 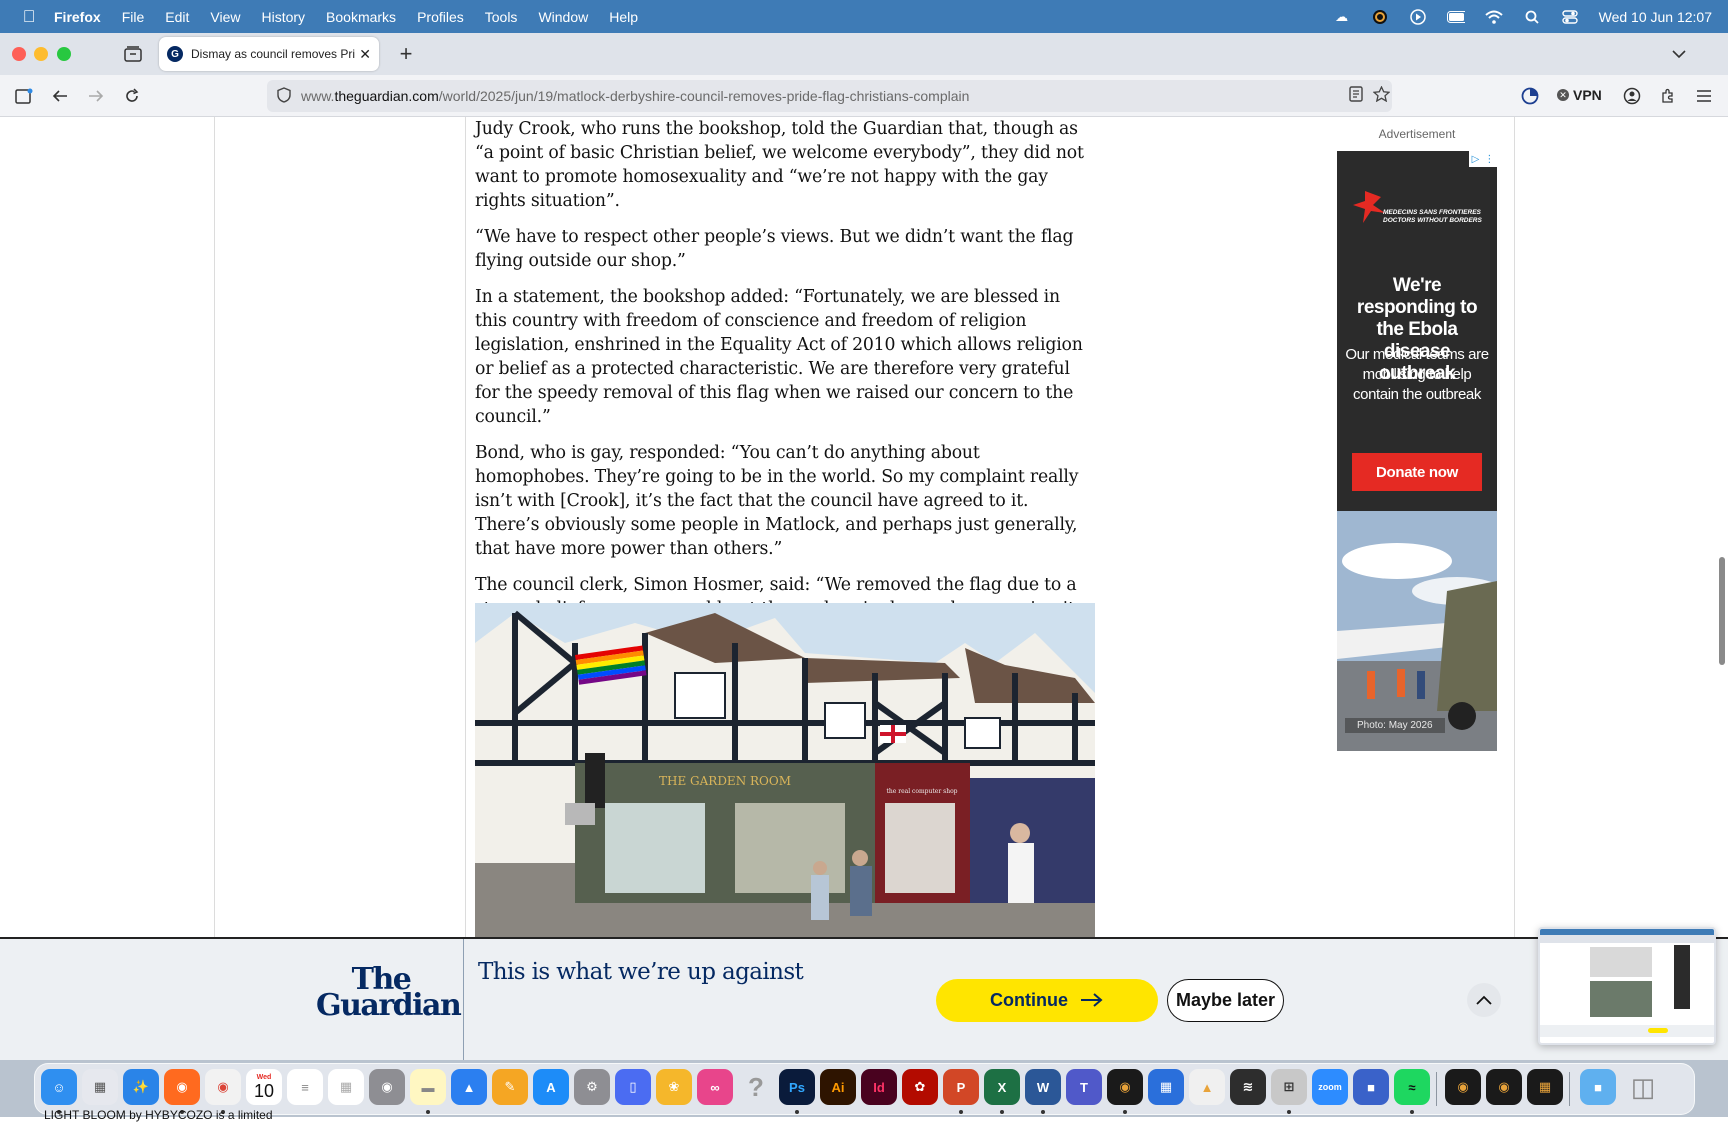 What do you see at coordinates (284, 96) in the screenshot?
I see `tracking-protection-shield-icon` at bounding box center [284, 96].